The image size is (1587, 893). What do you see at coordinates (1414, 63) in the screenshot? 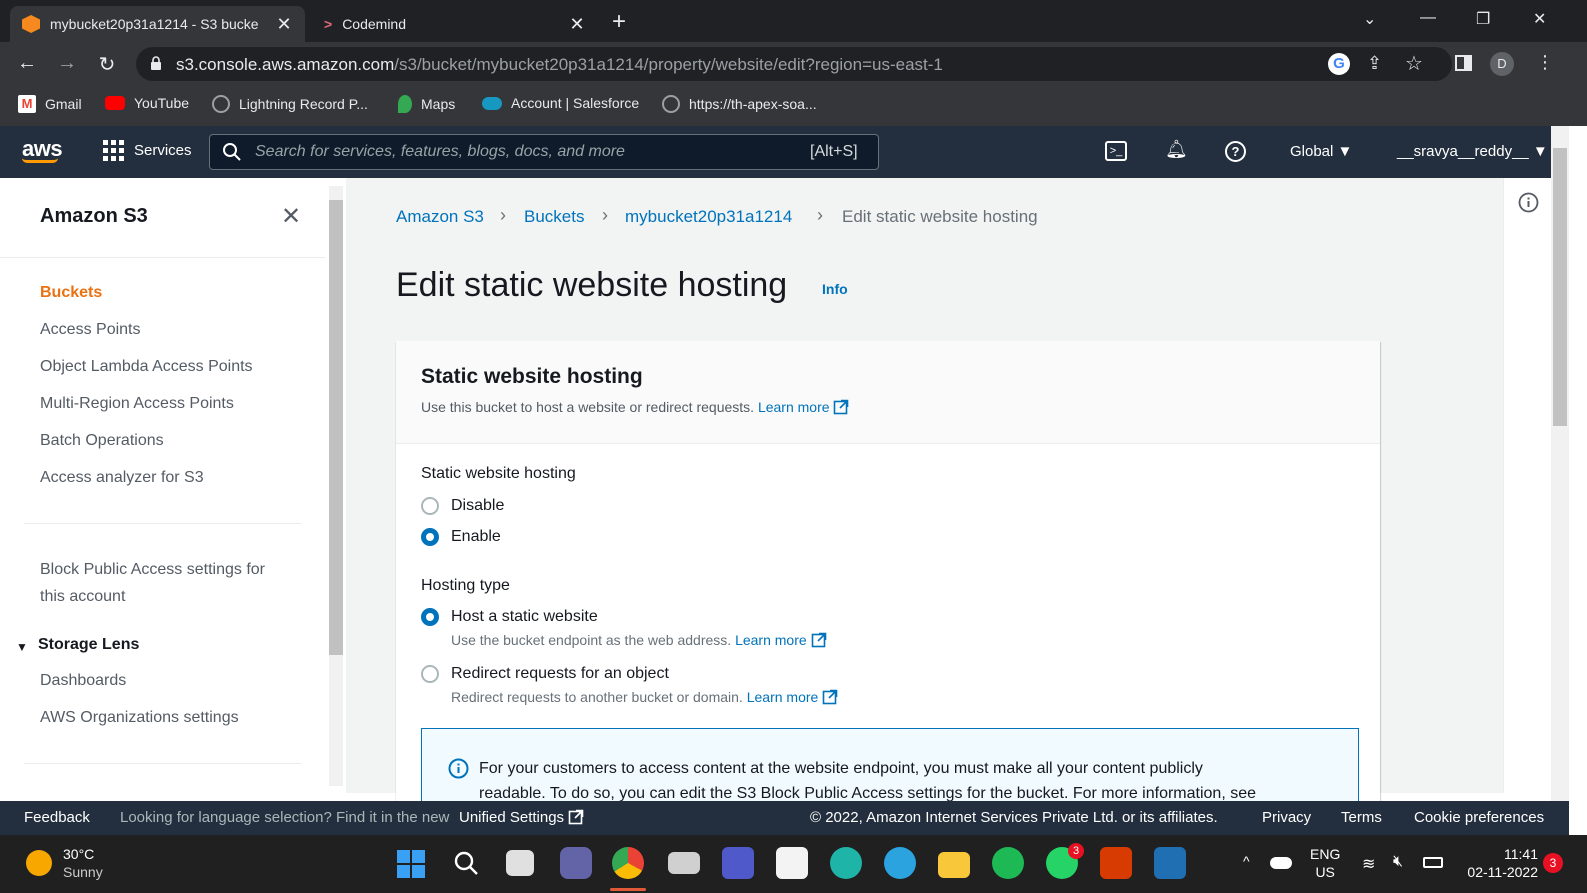
I see `bookmark-star-icon: ☆` at bounding box center [1414, 63].